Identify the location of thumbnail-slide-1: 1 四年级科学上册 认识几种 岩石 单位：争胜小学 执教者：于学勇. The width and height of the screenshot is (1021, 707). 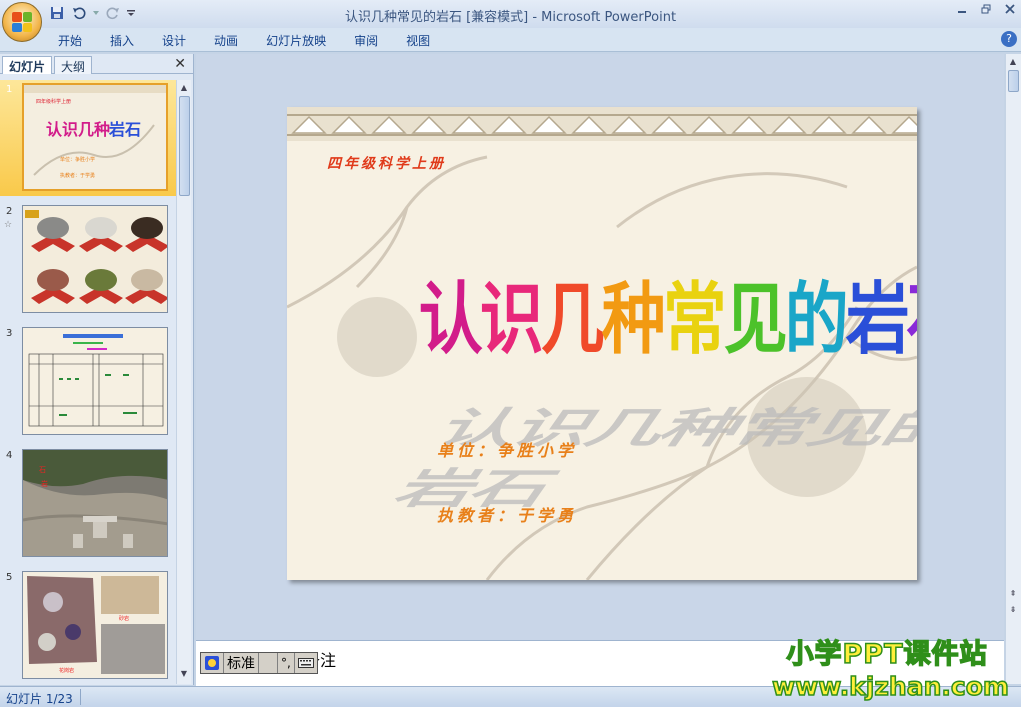
(88, 138).